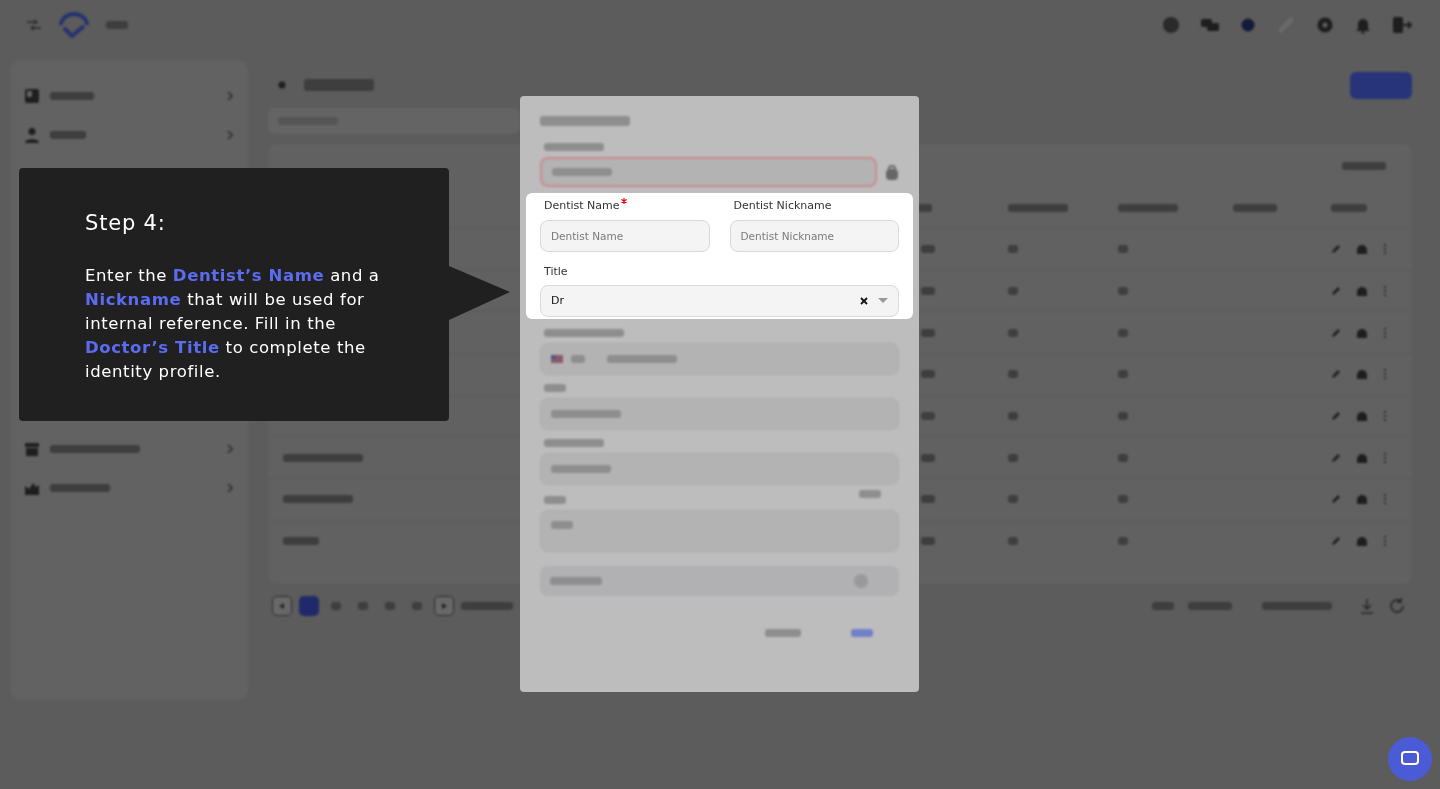  I want to click on chat-button, so click(1410, 759).